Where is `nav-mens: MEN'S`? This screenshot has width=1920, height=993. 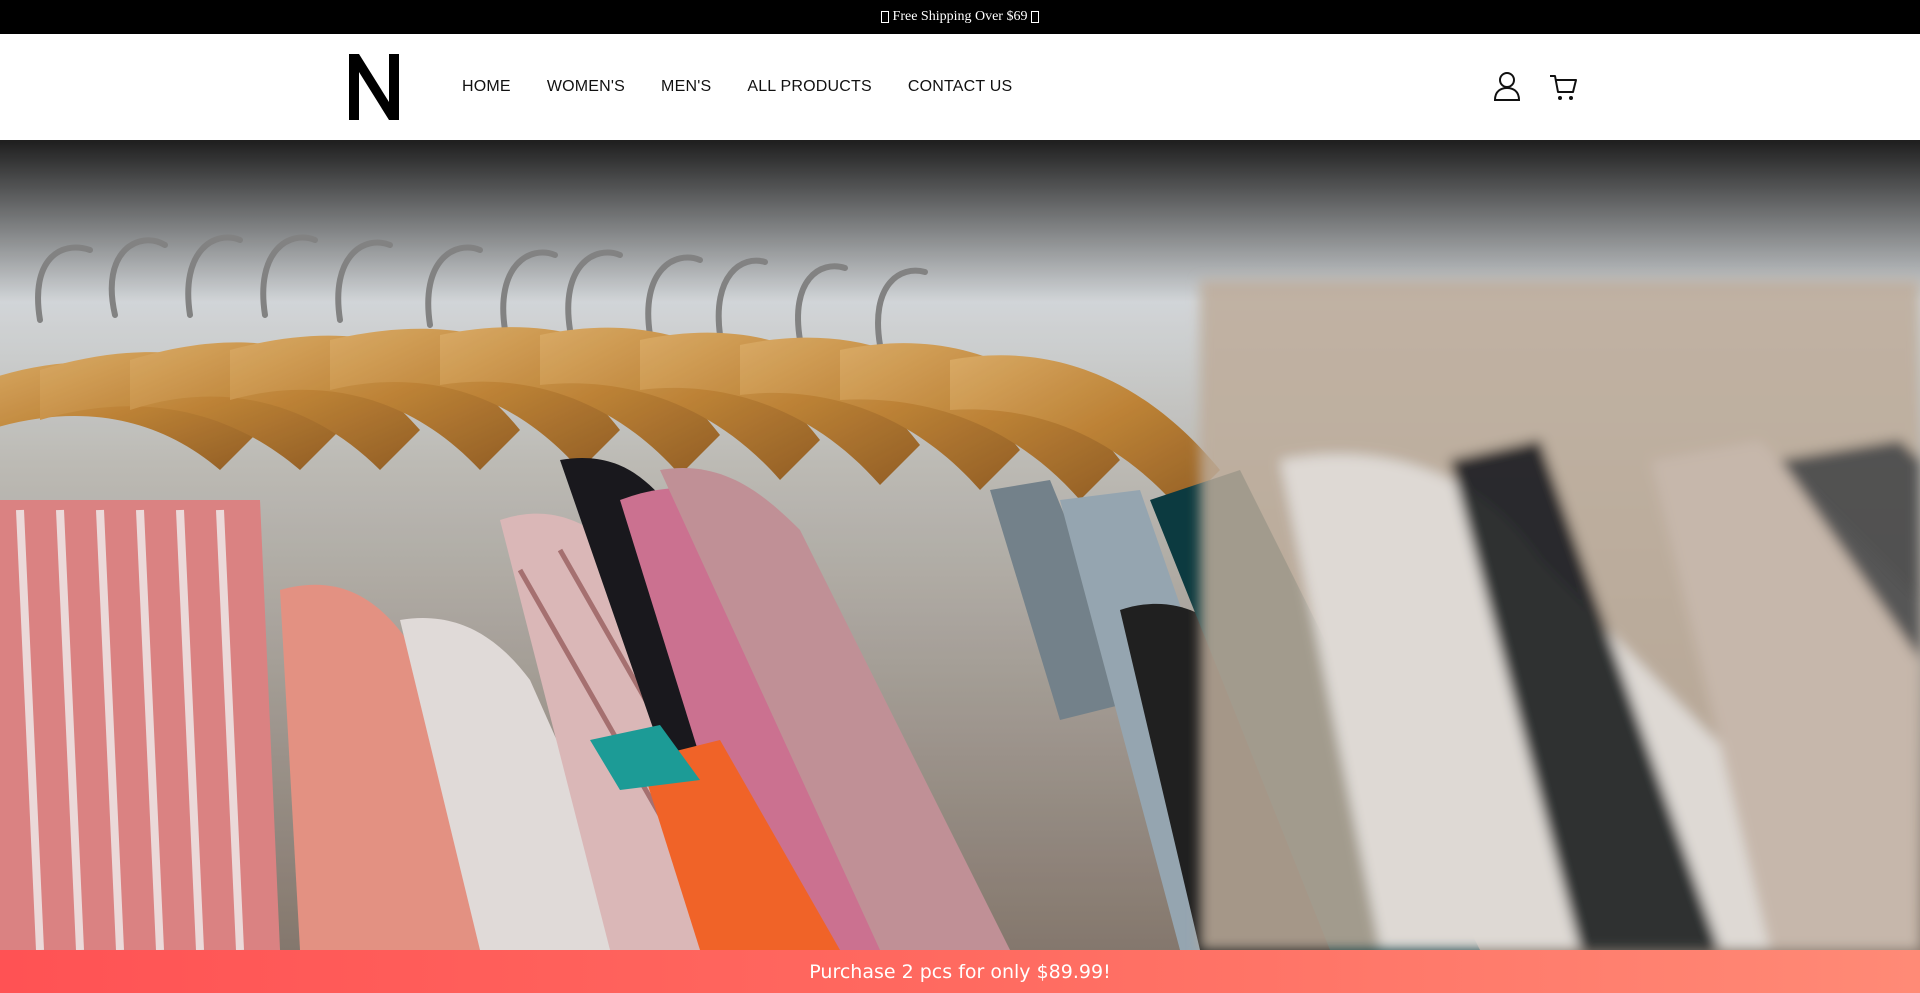 nav-mens: MEN'S is located at coordinates (686, 87).